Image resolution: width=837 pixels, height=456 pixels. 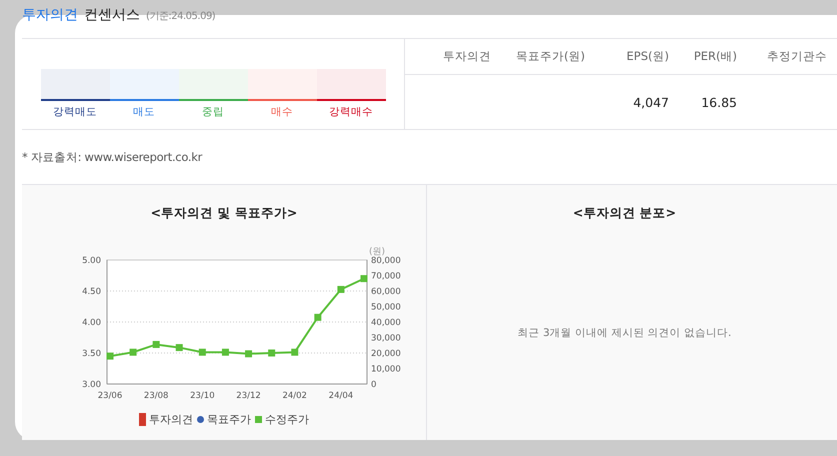 I want to click on y-axis-label: 40,000, so click(x=386, y=323).